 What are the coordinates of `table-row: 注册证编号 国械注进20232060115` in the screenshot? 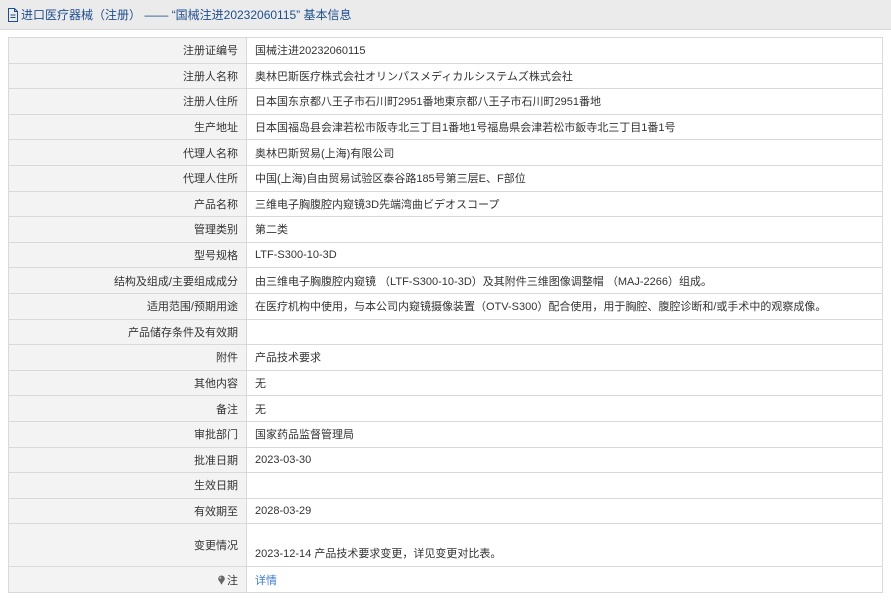 It's located at (445, 50).